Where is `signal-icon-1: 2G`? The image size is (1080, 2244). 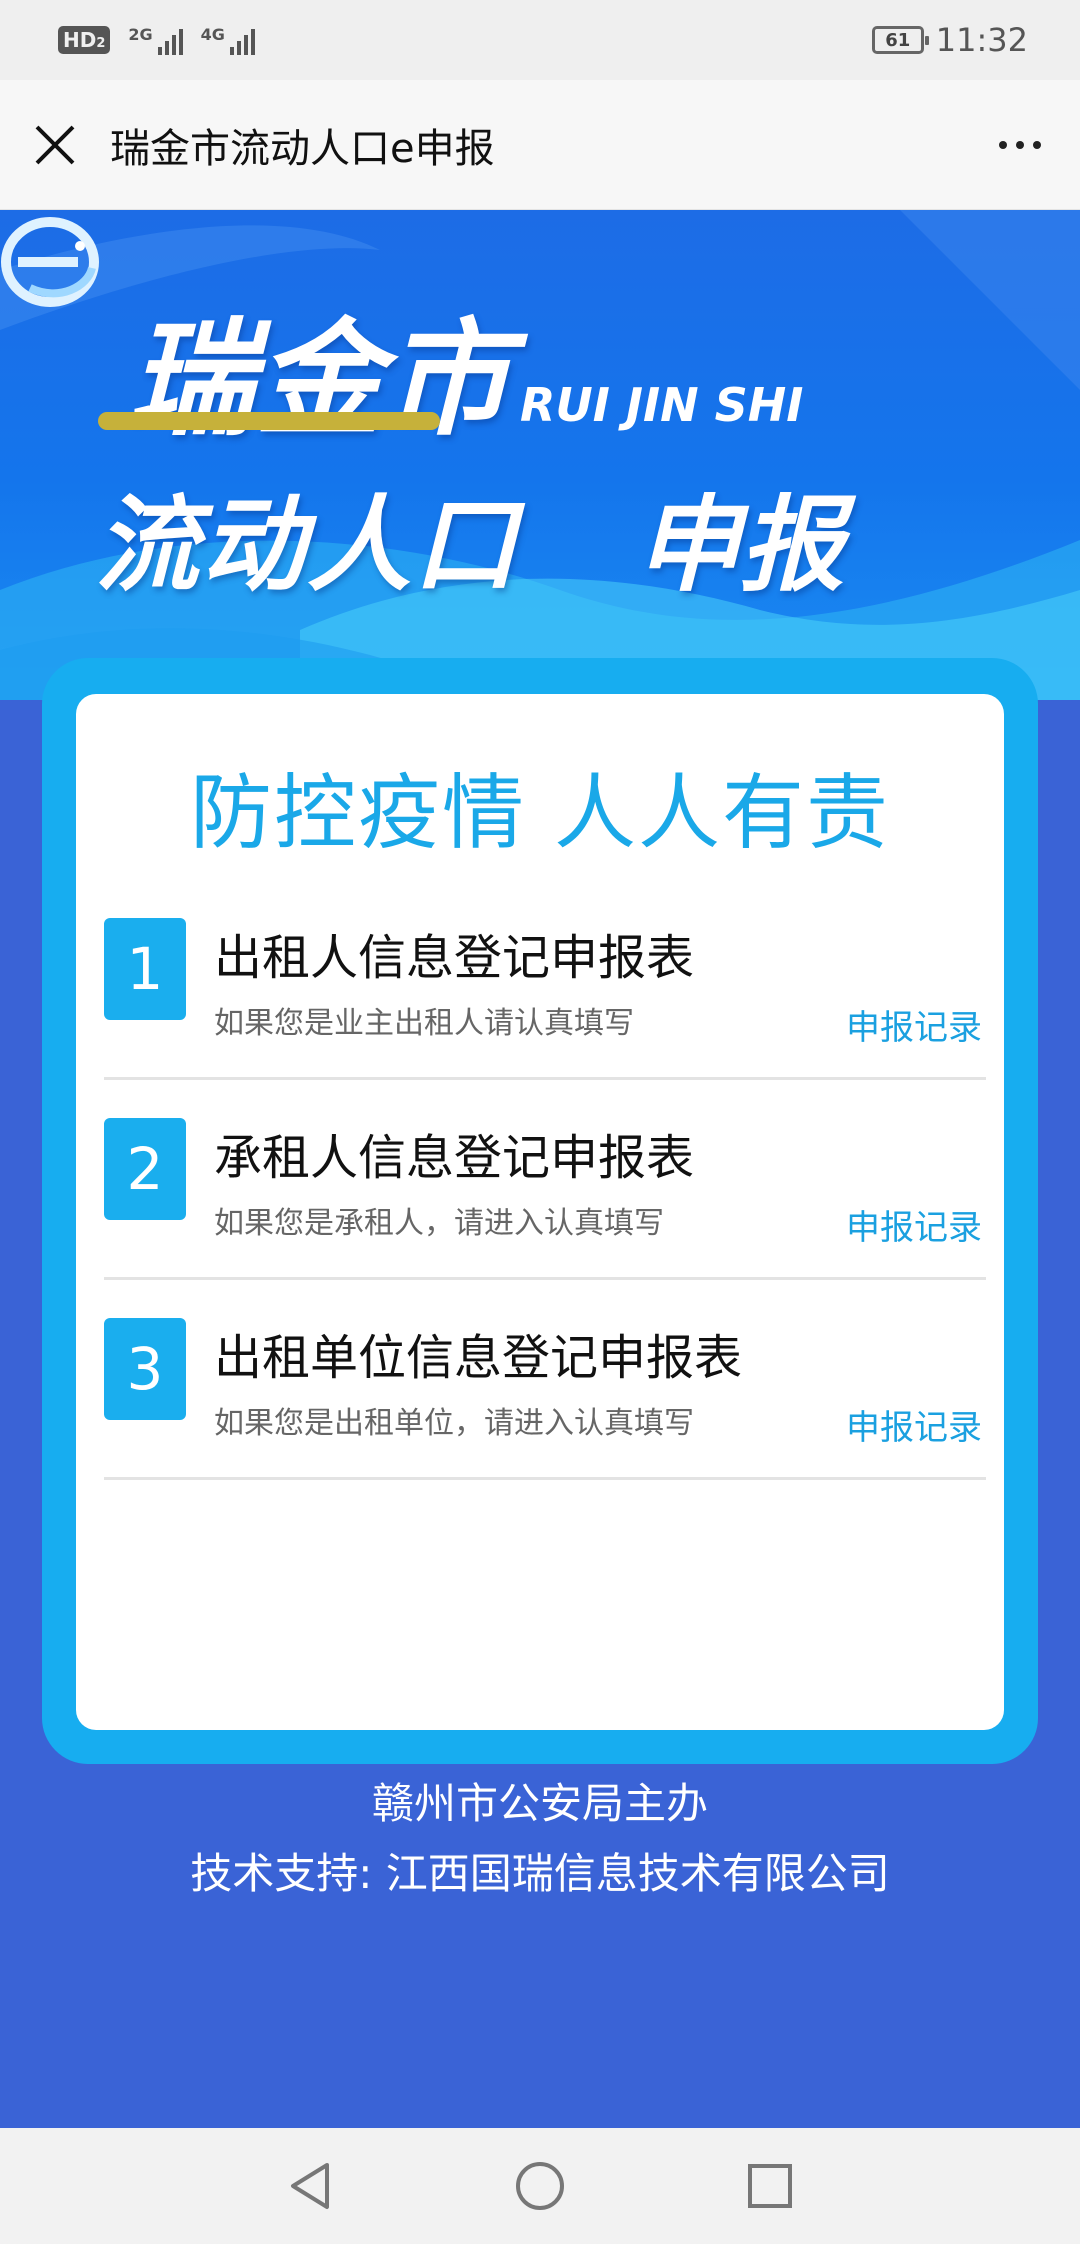 signal-icon-1: 2G is located at coordinates (155, 40).